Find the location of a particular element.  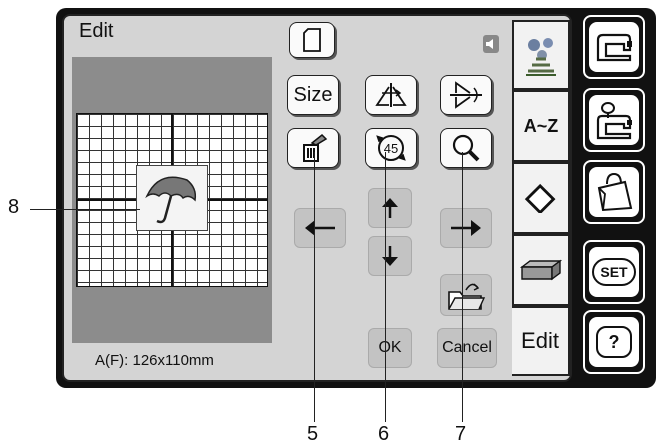

tab-letters: A~Z is located at coordinates (541, 126).